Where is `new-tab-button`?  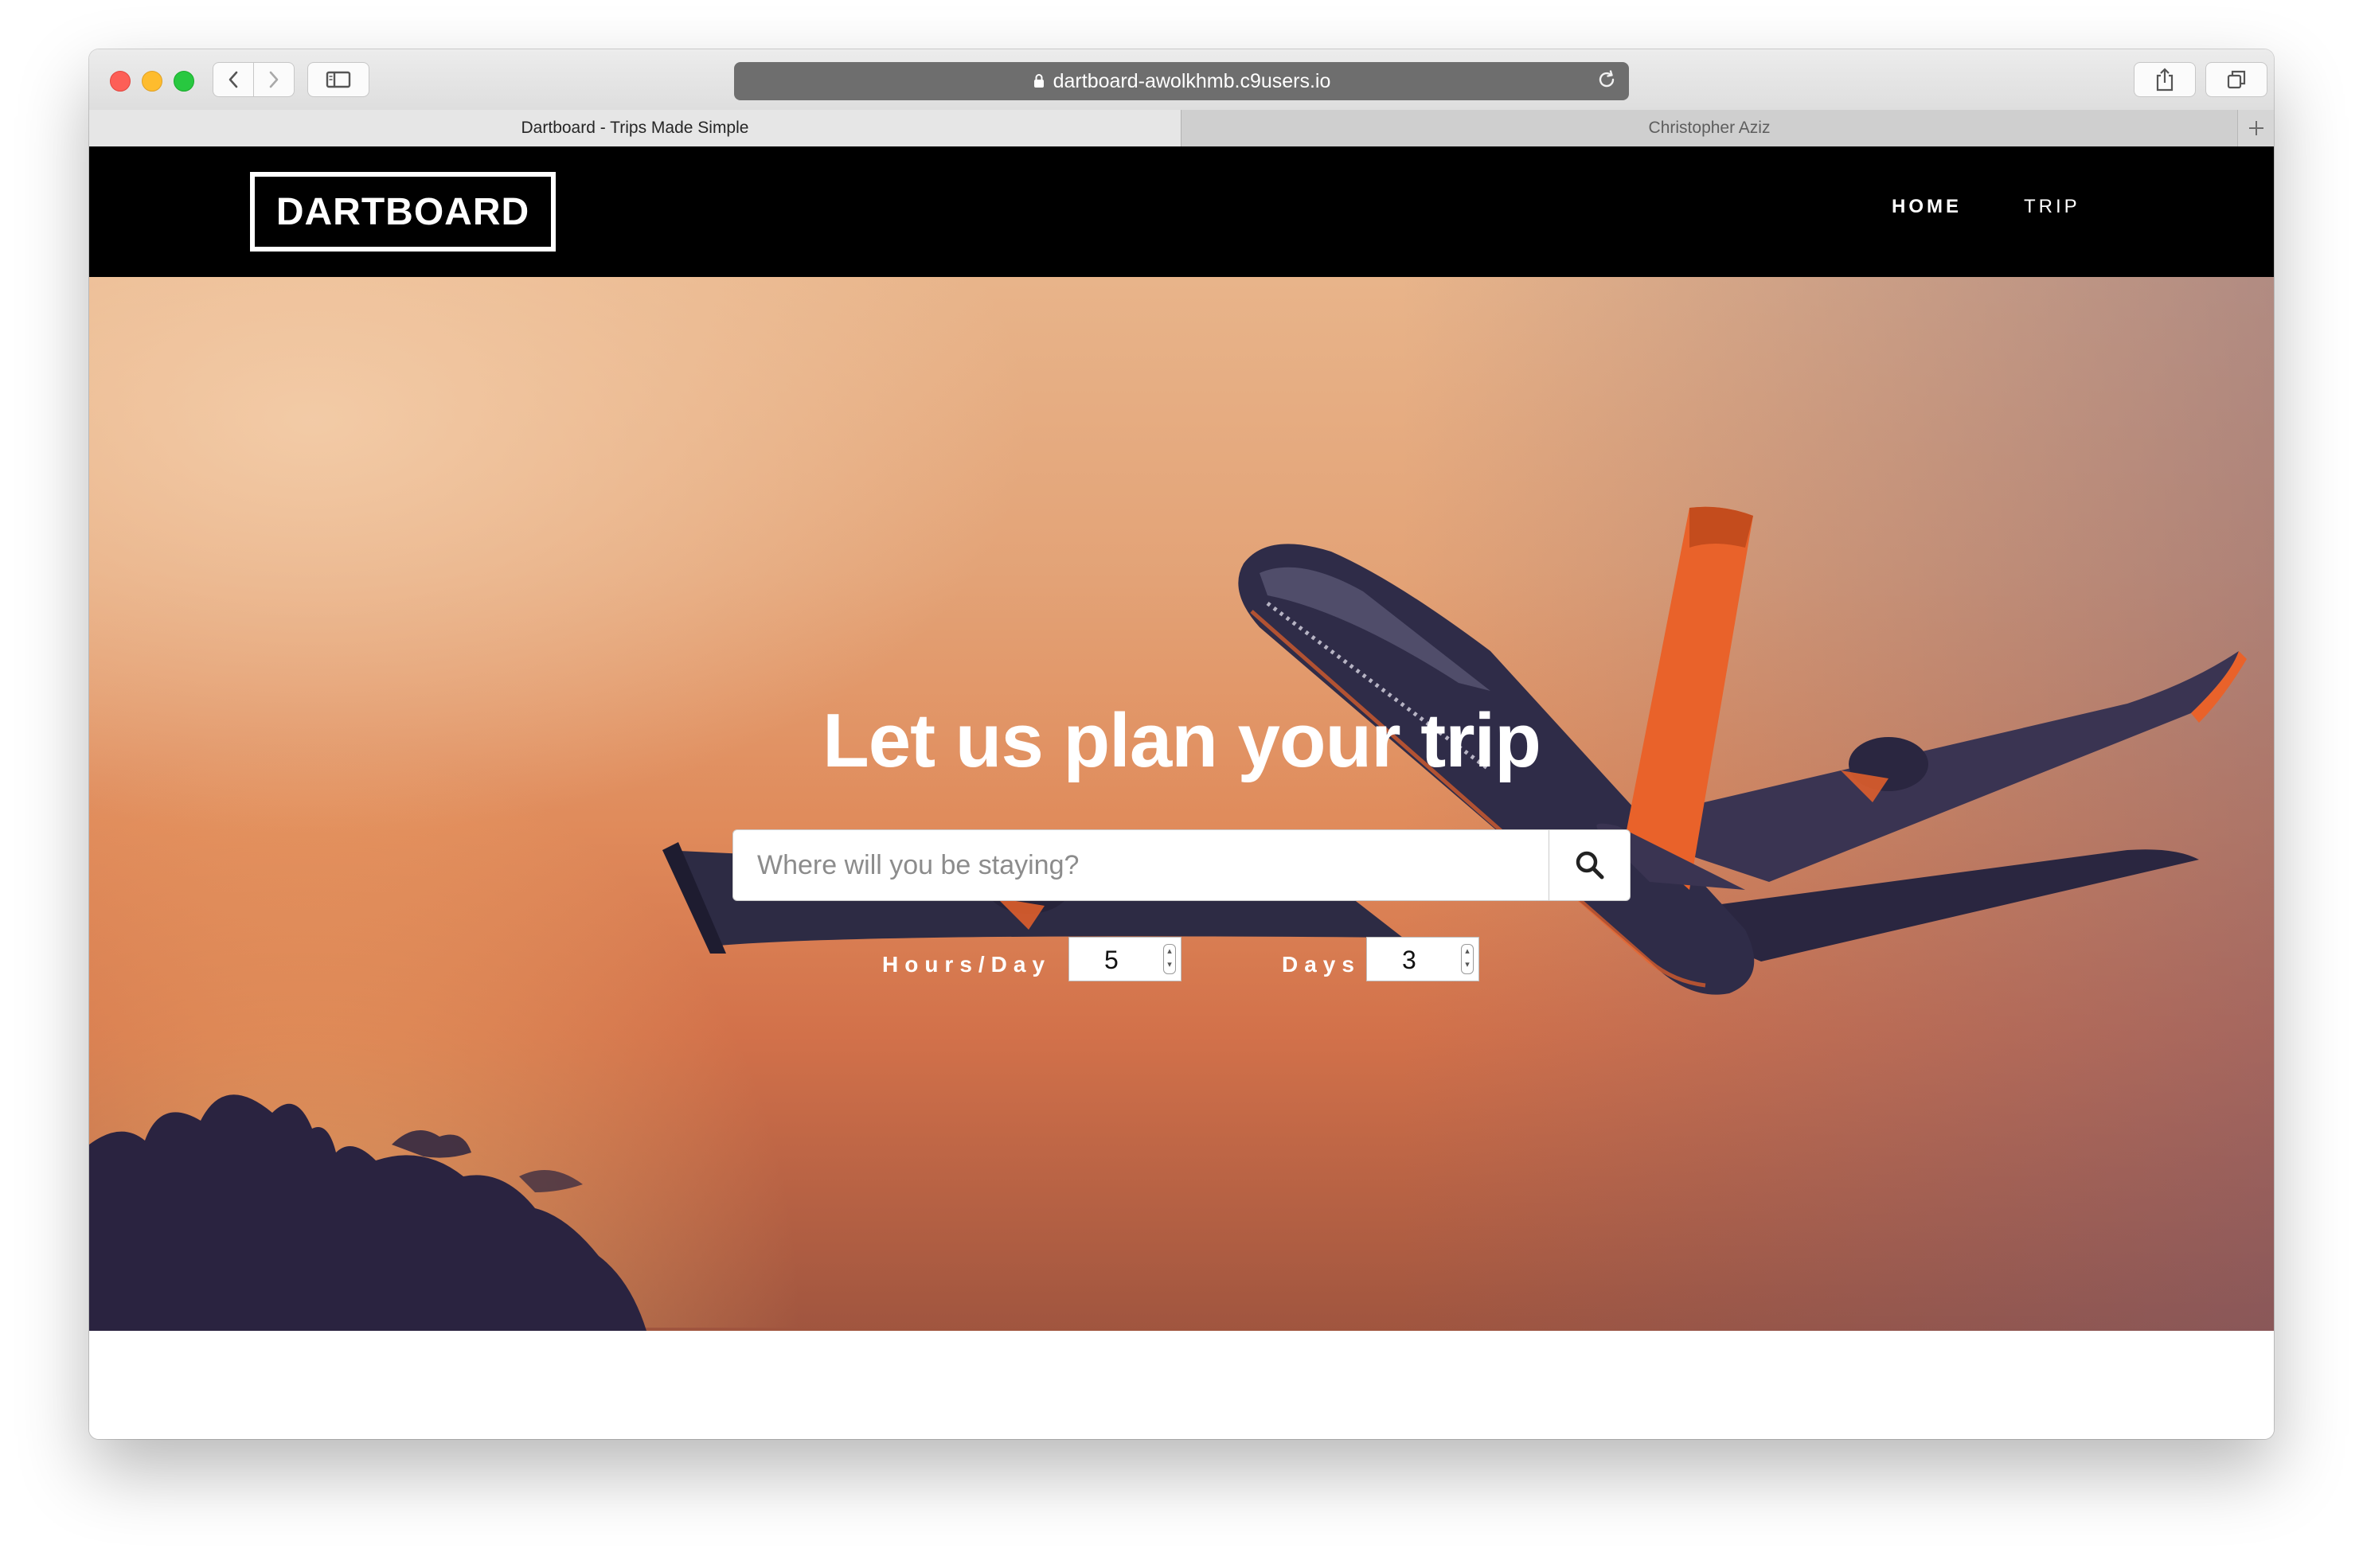
new-tab-button is located at coordinates (2256, 128).